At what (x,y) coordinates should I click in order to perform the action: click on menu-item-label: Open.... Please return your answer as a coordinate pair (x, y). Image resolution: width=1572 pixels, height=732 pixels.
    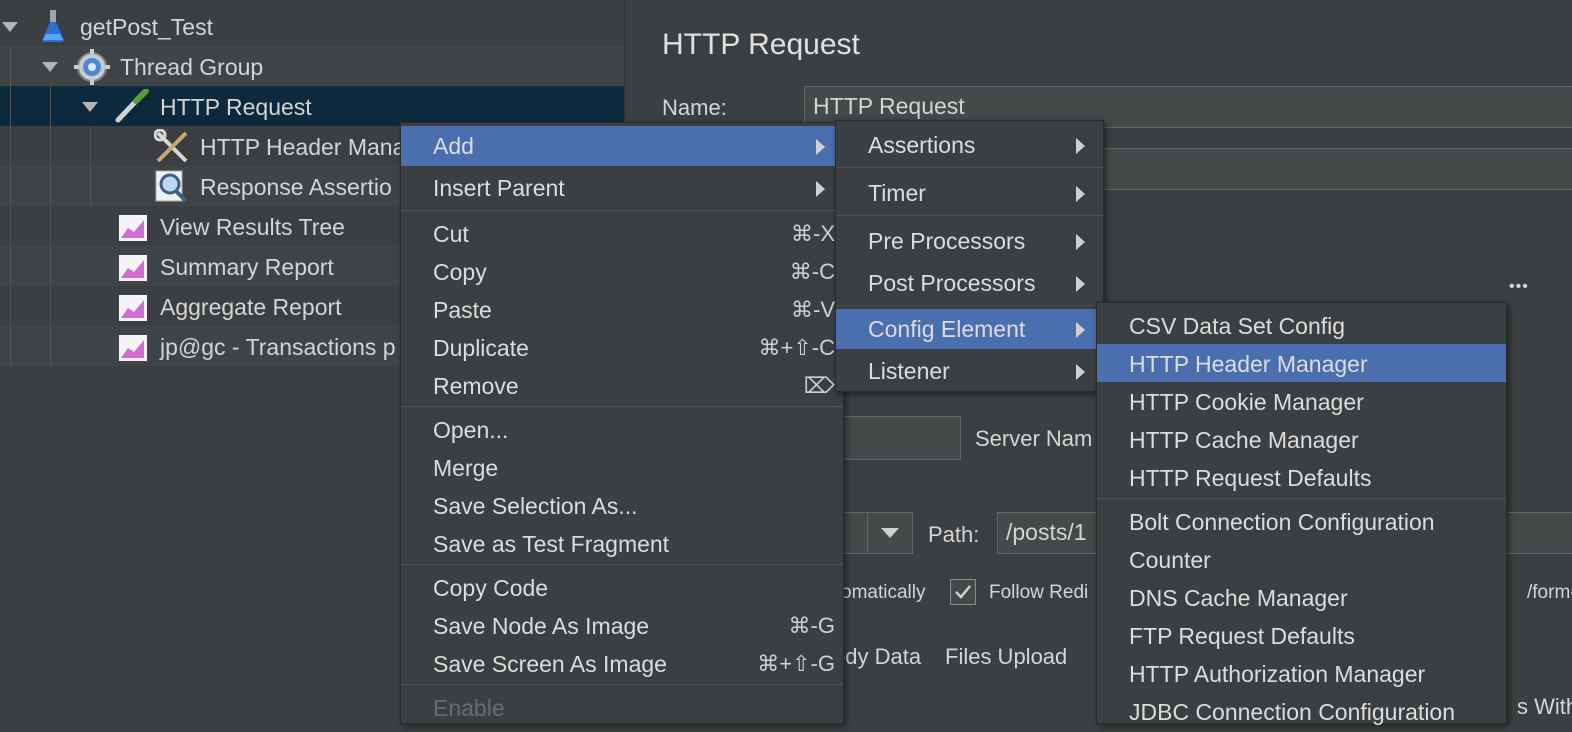
    Looking at the image, I should click on (471, 430).